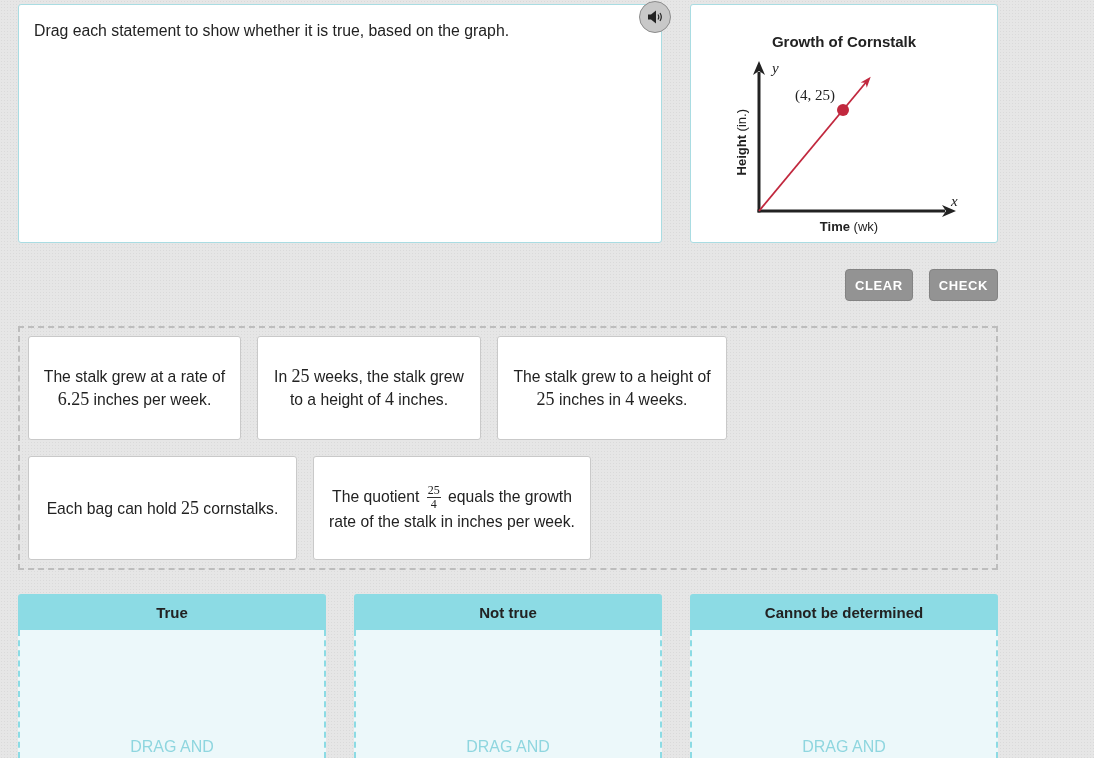 This screenshot has width=1094, height=758. Describe the element at coordinates (162, 508) in the screenshot. I see `statement-card: Each bag can hold 25 cornstalks.` at that location.